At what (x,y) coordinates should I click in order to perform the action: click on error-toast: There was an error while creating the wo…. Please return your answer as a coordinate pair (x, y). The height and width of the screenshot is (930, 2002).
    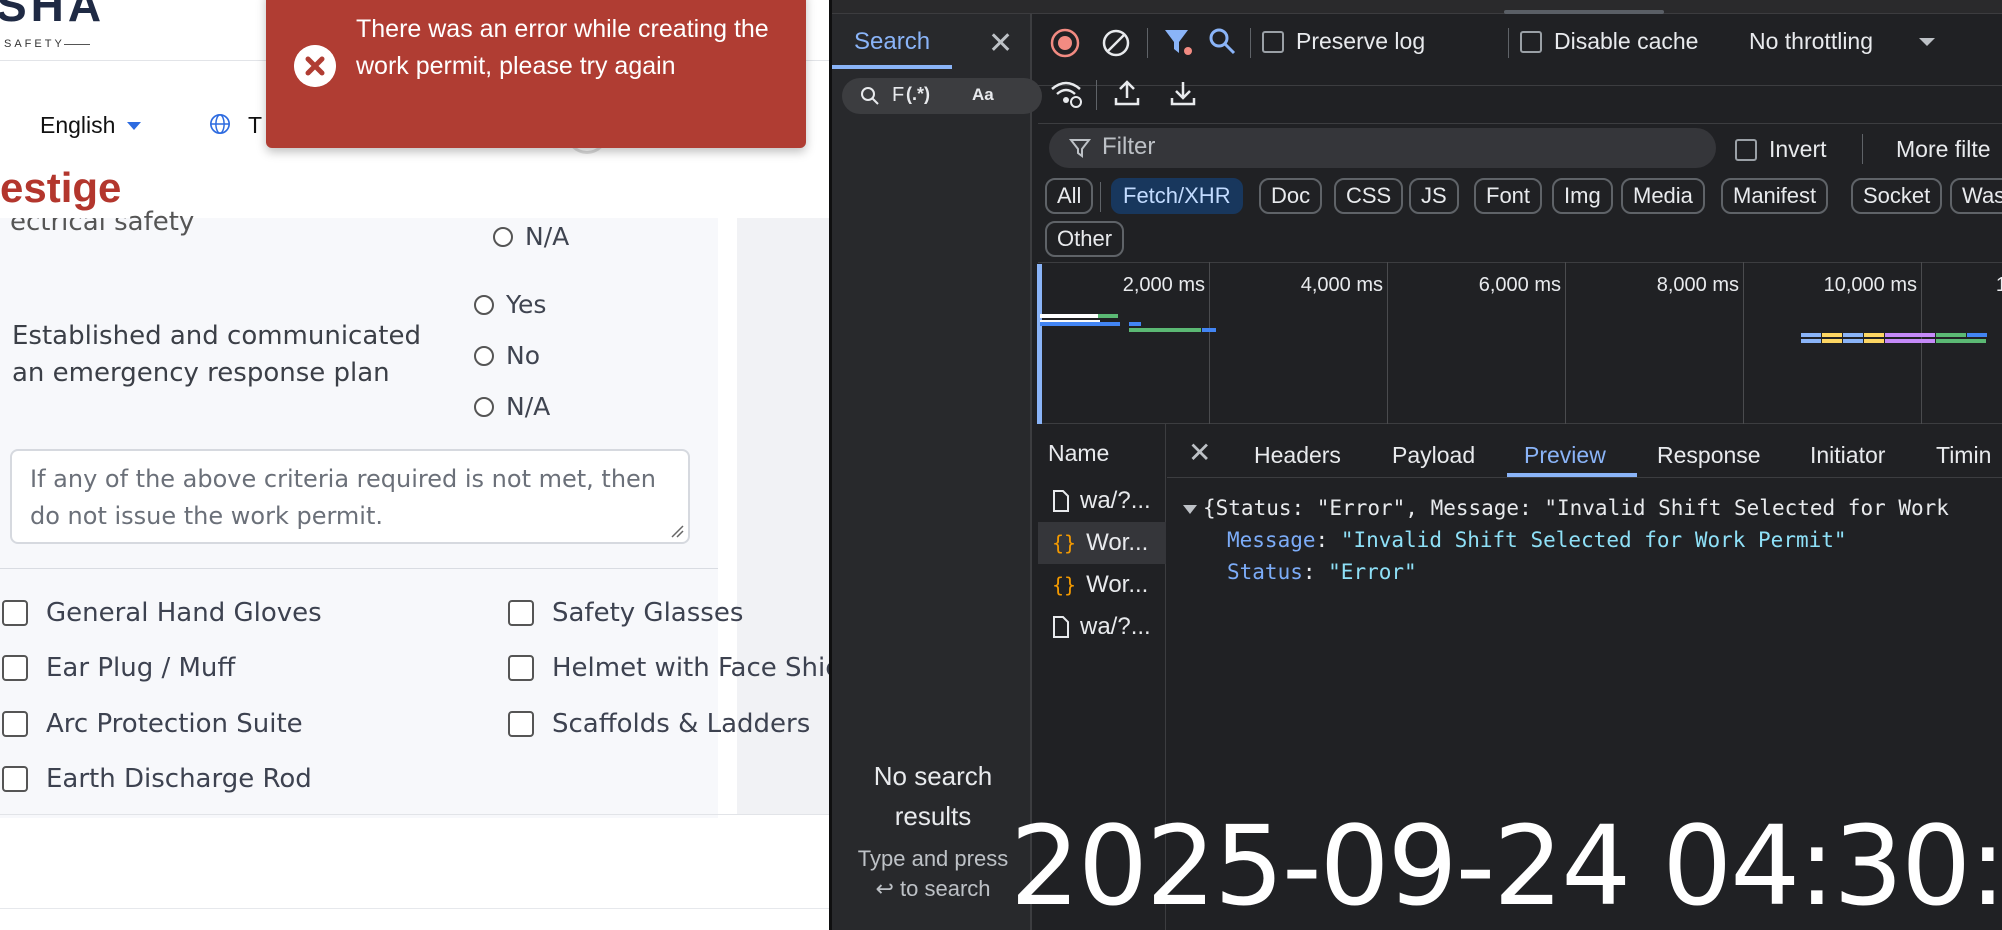
    Looking at the image, I should click on (536, 74).